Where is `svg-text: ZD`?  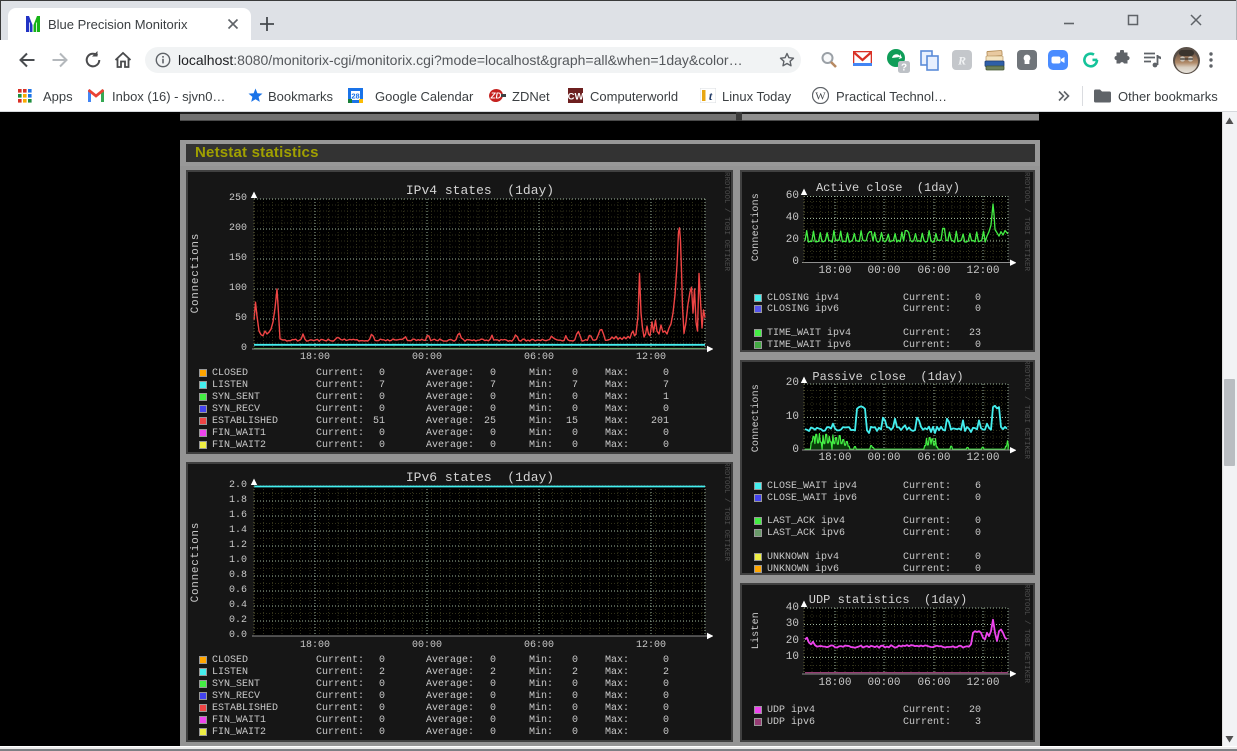 svg-text: ZD is located at coordinates (496, 96).